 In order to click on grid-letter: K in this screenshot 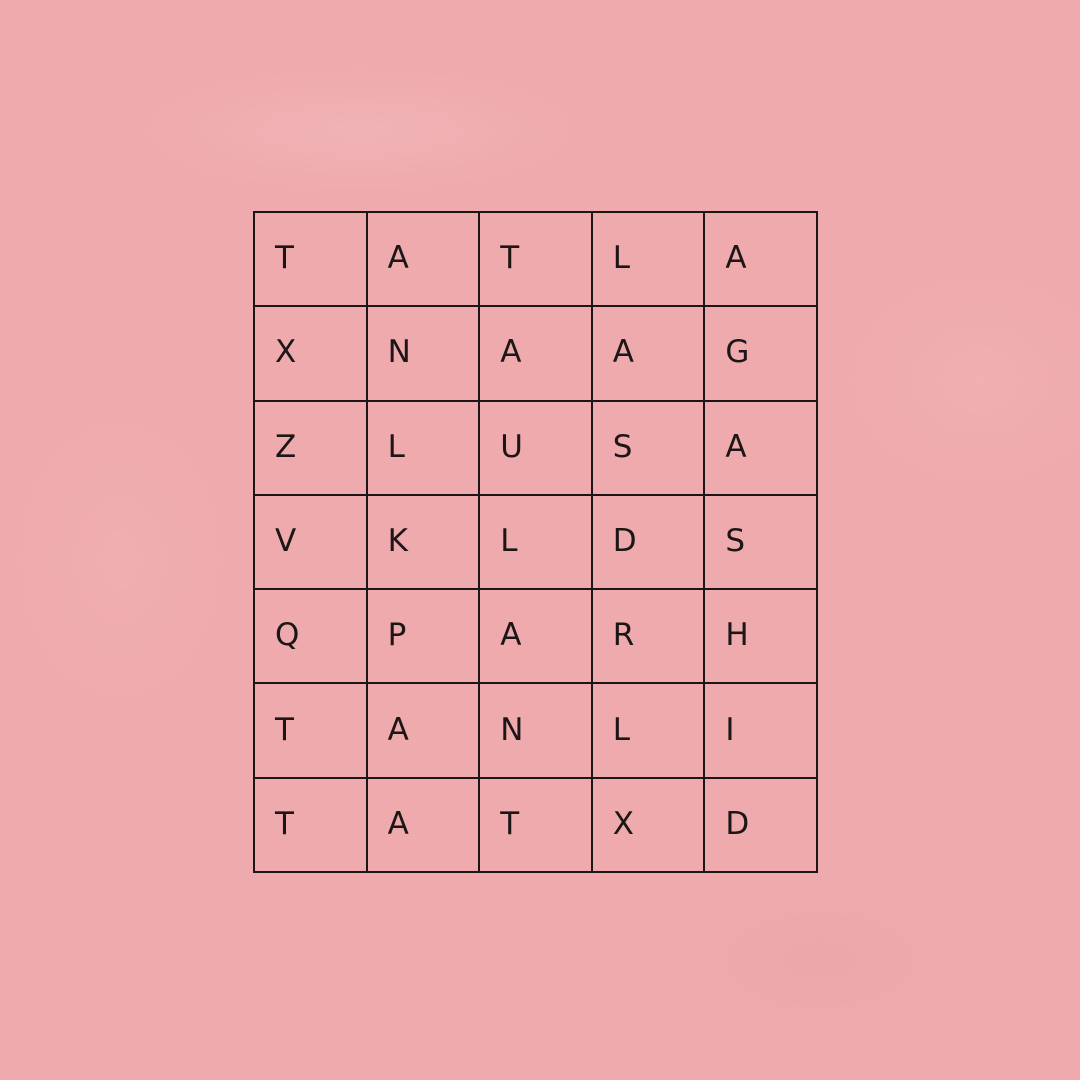, I will do `click(397, 540)`.